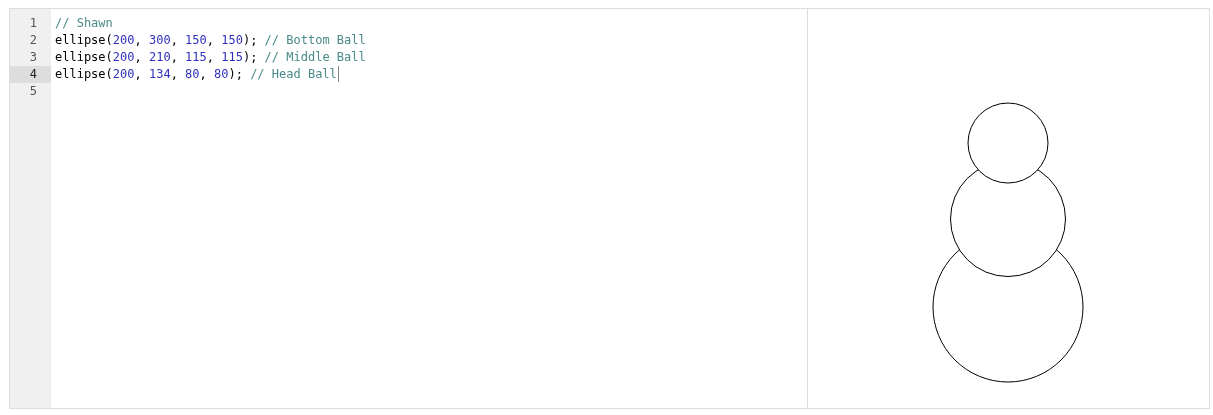  Describe the element at coordinates (33, 23) in the screenshot. I see `line-number: 1` at that location.